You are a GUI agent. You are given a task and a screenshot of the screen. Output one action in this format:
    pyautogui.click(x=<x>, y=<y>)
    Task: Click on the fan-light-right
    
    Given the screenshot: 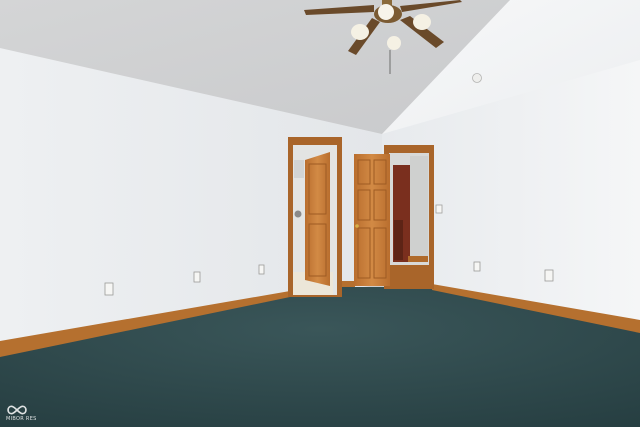 What is the action you would take?
    pyautogui.click(x=422, y=22)
    